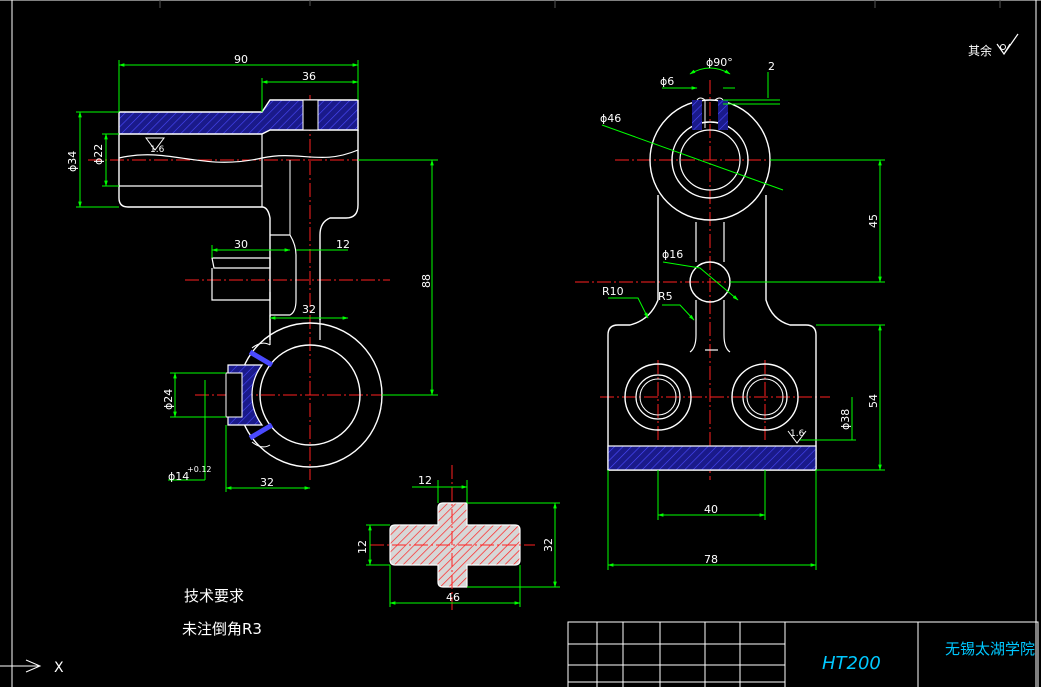 This screenshot has width=1041, height=687. Describe the element at coordinates (309, 309) in the screenshot. I see `dim-rib: 32` at that location.